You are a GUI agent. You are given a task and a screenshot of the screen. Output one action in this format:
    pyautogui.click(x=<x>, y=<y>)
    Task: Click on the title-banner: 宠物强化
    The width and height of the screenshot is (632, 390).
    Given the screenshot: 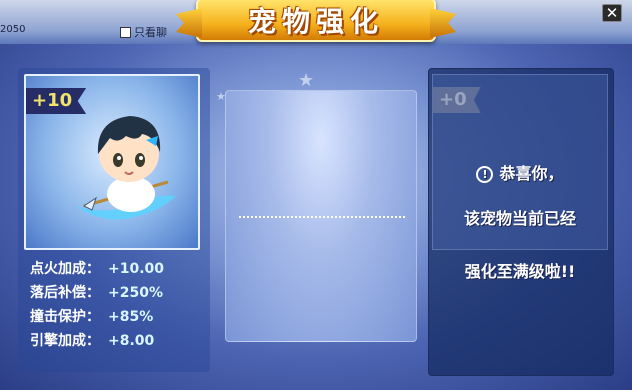 What is the action you would take?
    pyautogui.click(x=316, y=21)
    